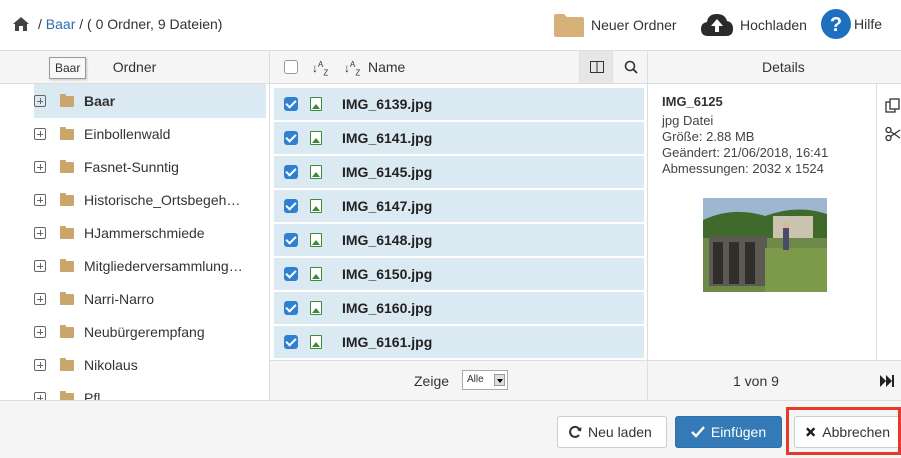  What do you see at coordinates (459, 67) in the screenshot?
I see `files-column-header: ↓AZ ↓AZ Name` at bounding box center [459, 67].